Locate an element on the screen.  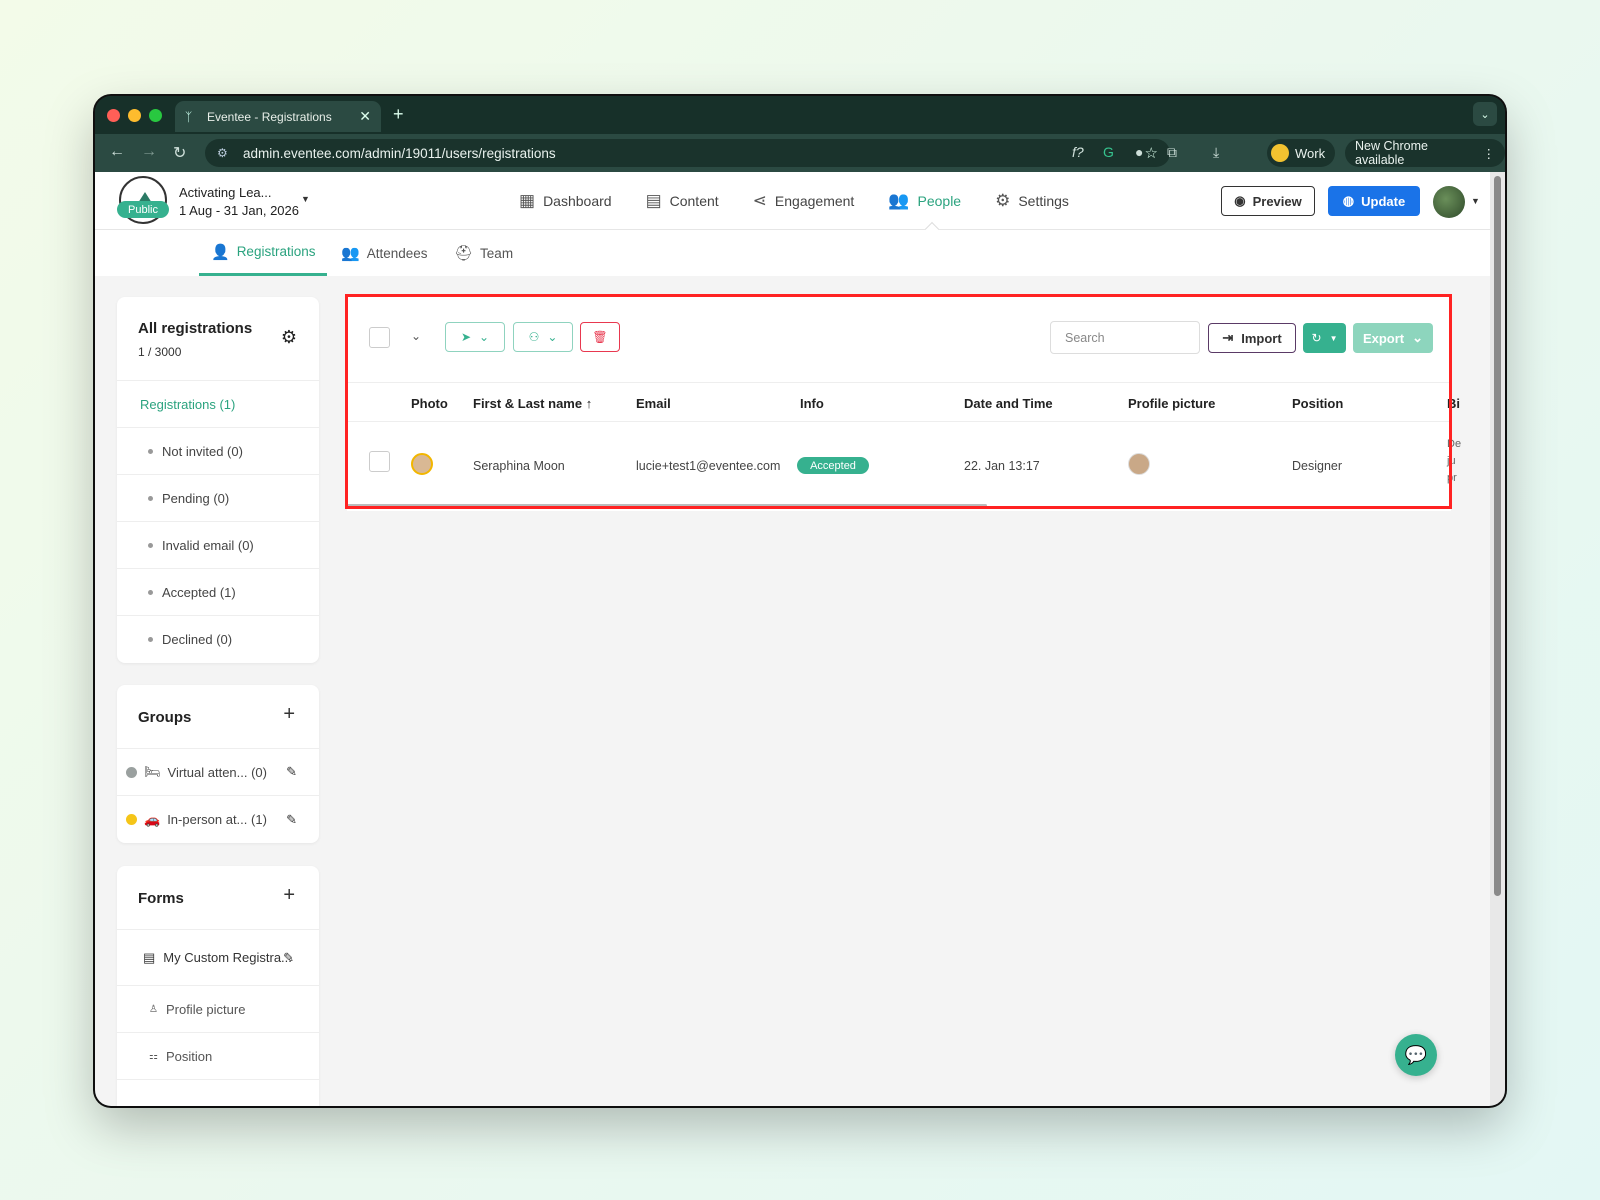
add-group-button: + is located at coordinates (289, 714).